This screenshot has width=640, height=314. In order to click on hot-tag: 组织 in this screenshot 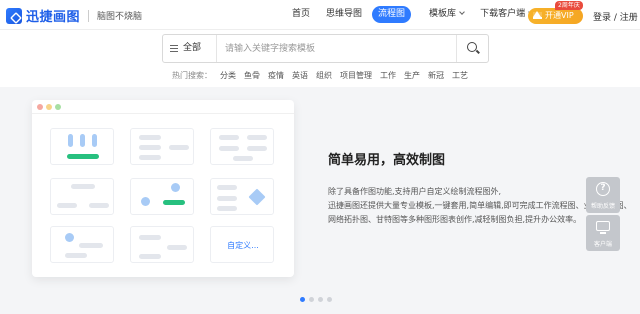, I will do `click(324, 75)`.